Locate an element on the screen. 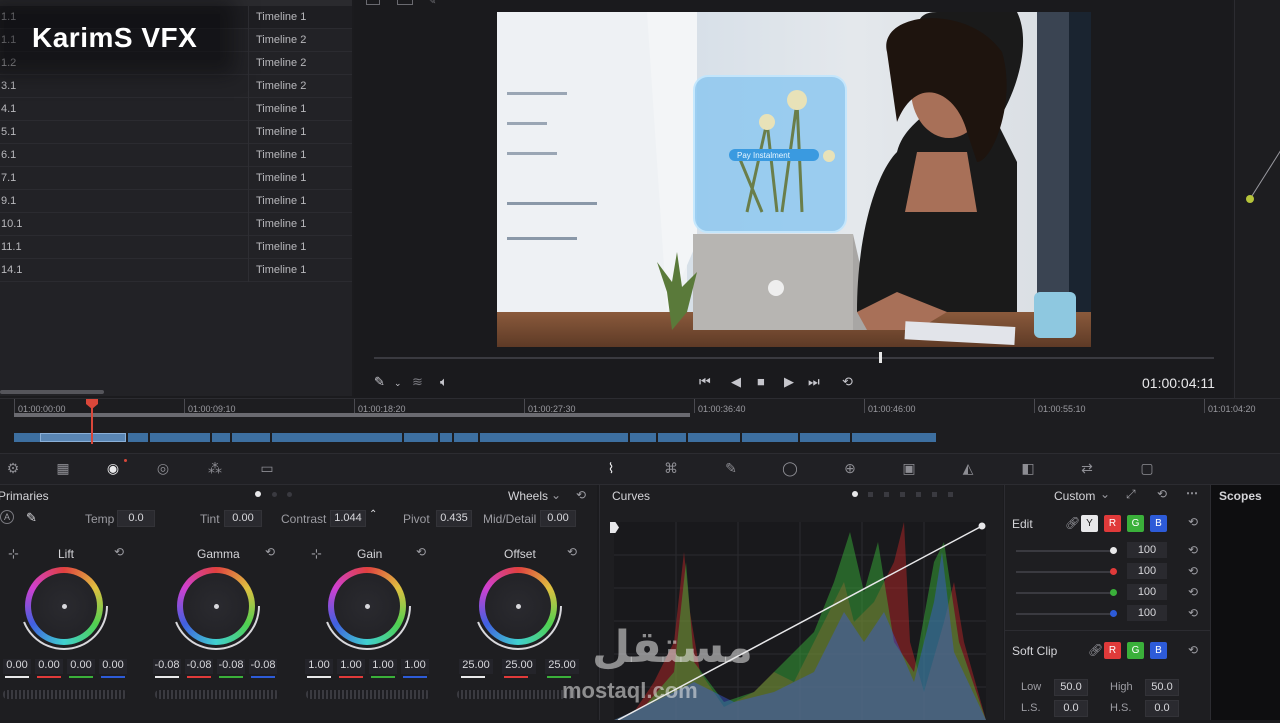 This screenshot has width=1280, height=723. camera-raw-icon: ⚙ is located at coordinates (13, 468).